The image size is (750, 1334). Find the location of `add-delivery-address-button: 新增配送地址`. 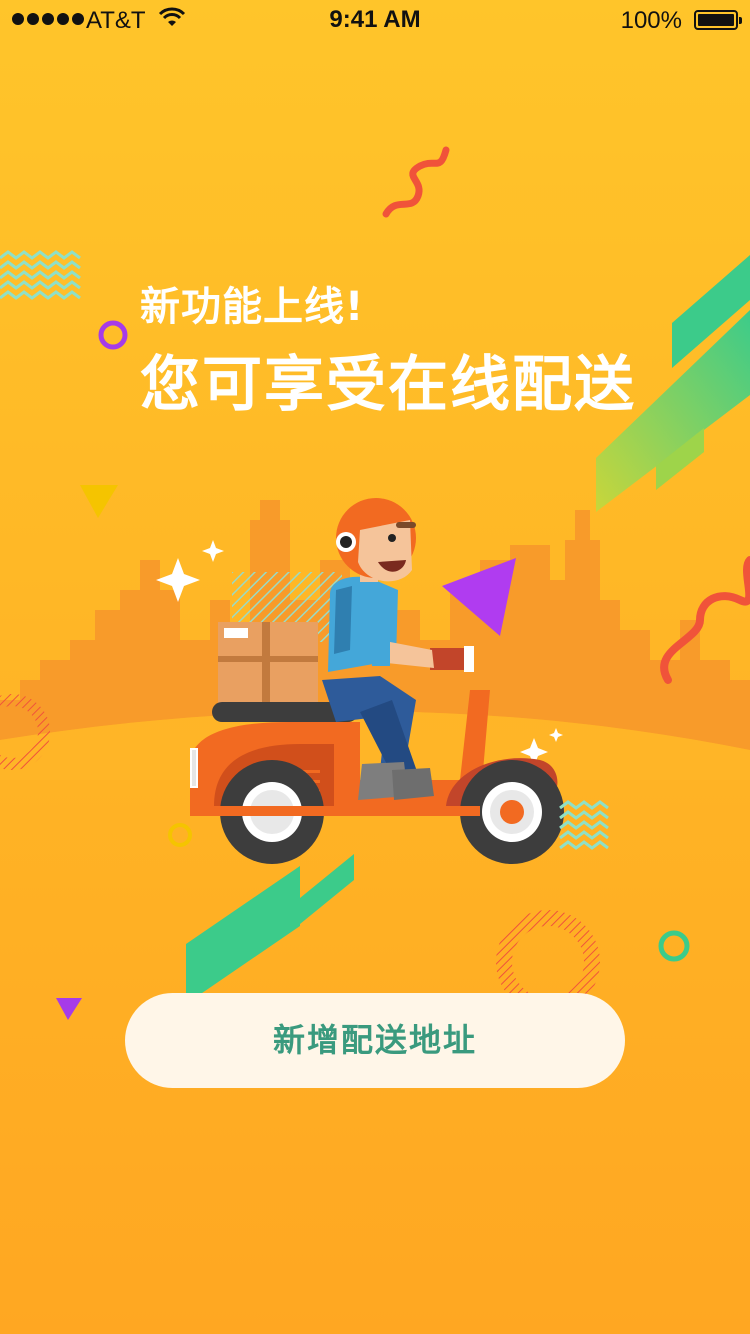

add-delivery-address-button: 新增配送地址 is located at coordinates (375, 1040).